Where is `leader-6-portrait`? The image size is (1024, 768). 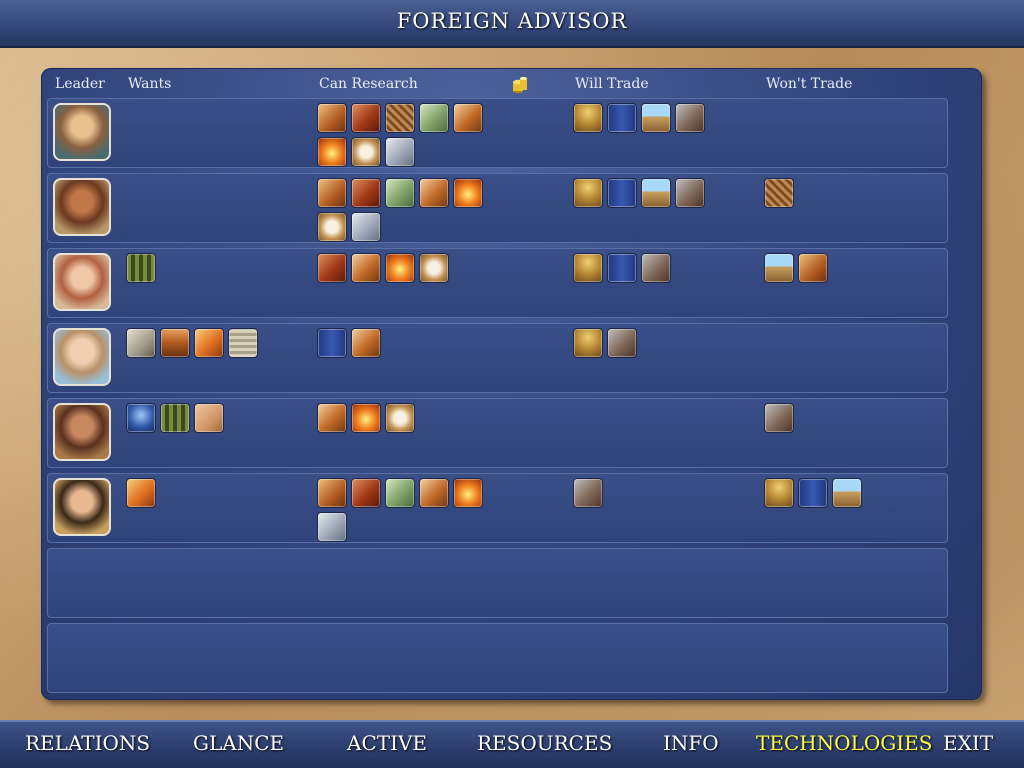 leader-6-portrait is located at coordinates (82, 507).